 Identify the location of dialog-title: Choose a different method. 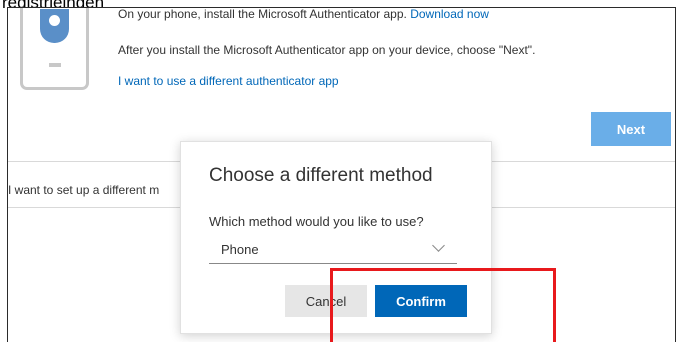
(321, 175).